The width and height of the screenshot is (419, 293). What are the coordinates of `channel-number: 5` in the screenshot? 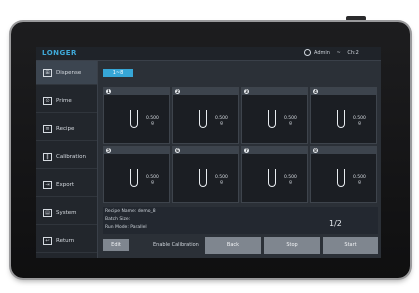 It's located at (108, 150).